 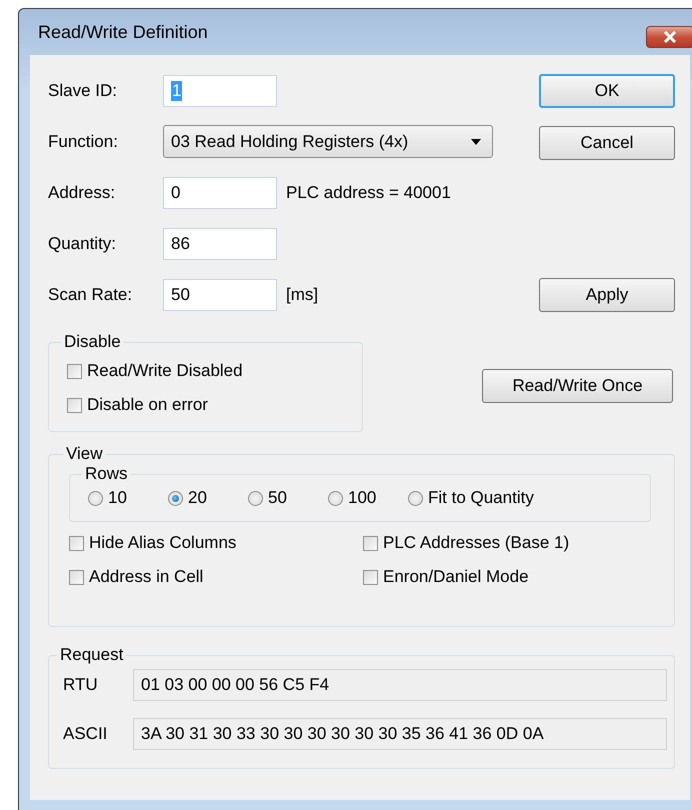 I want to click on checkbox-label: Disable on error, so click(x=147, y=405).